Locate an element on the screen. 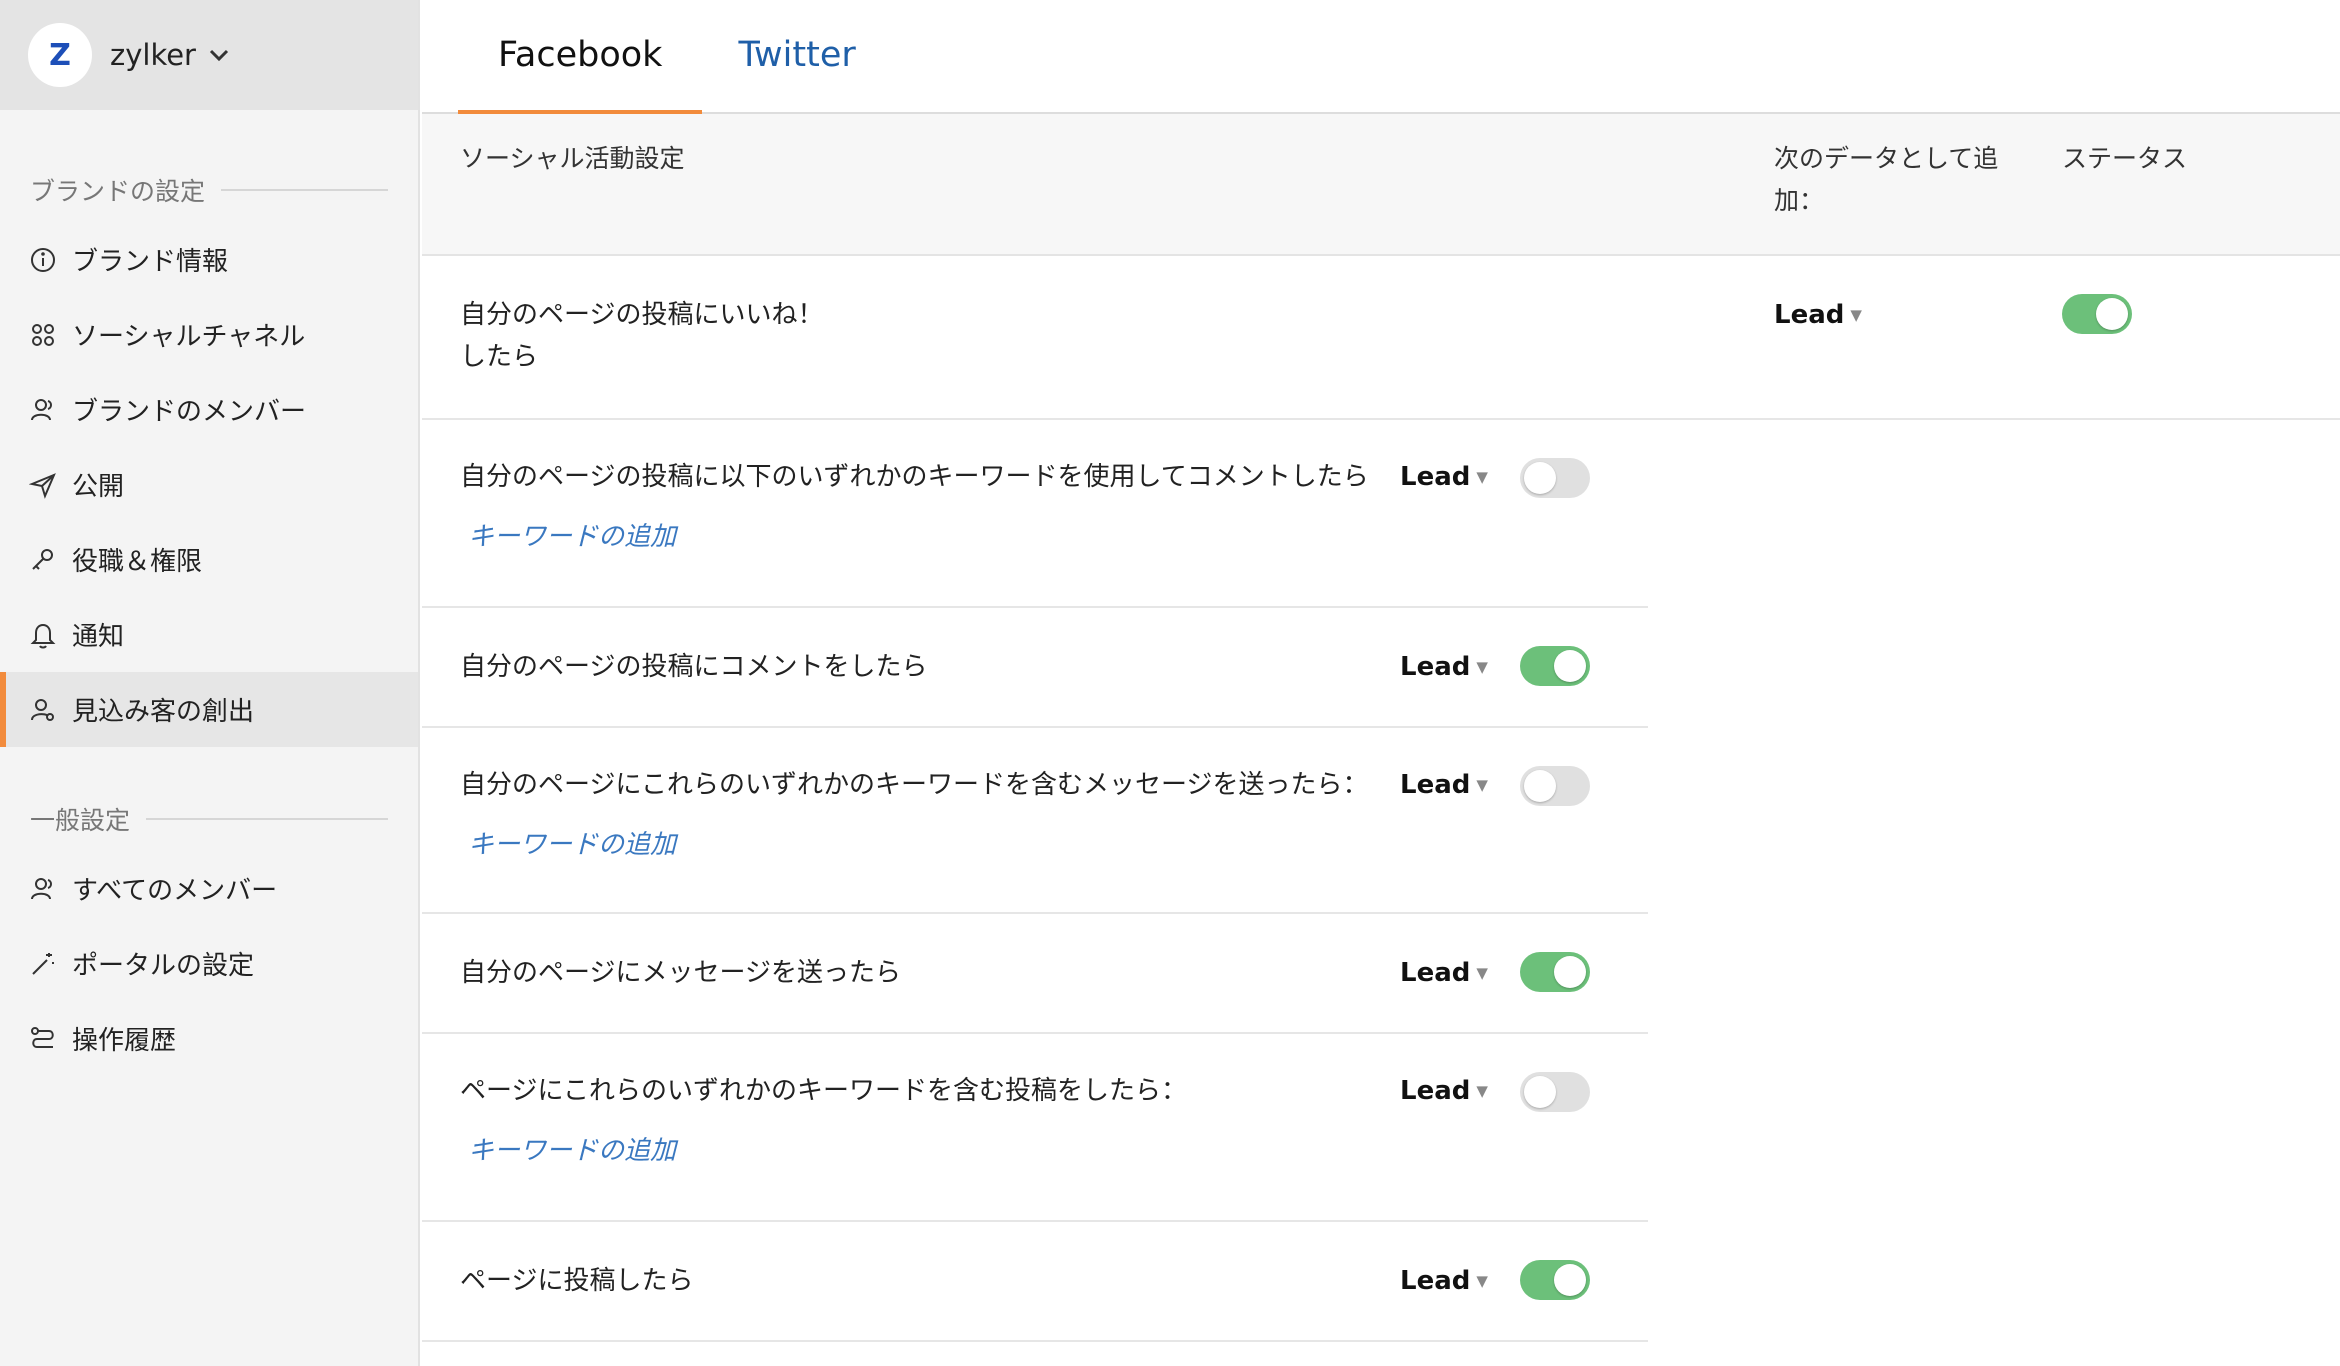 This screenshot has height=1366, width=2340. sidebar-item-lead-generation: 見込み客の創出 is located at coordinates (209, 709).